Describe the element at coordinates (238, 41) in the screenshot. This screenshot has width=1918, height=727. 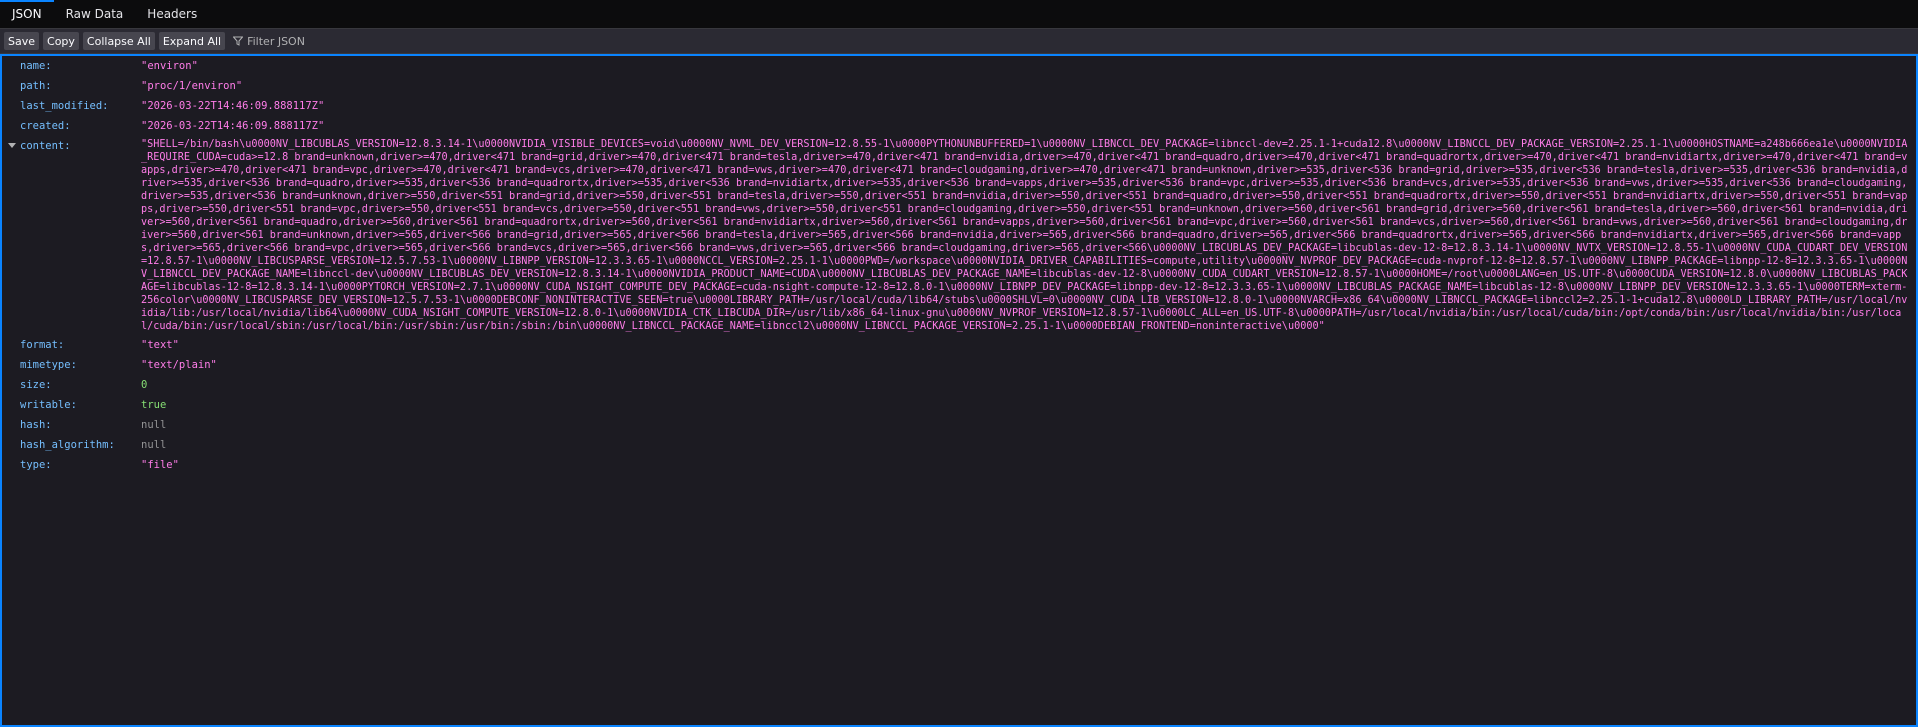
I see `filter-icon` at that location.